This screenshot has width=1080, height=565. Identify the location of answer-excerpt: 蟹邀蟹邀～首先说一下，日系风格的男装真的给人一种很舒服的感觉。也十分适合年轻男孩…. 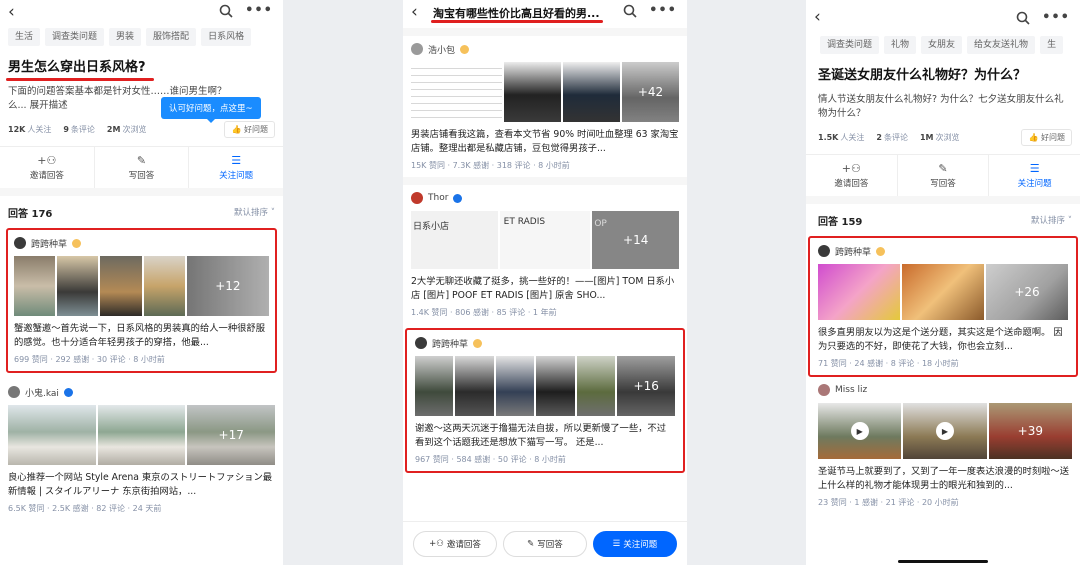
(141, 336).